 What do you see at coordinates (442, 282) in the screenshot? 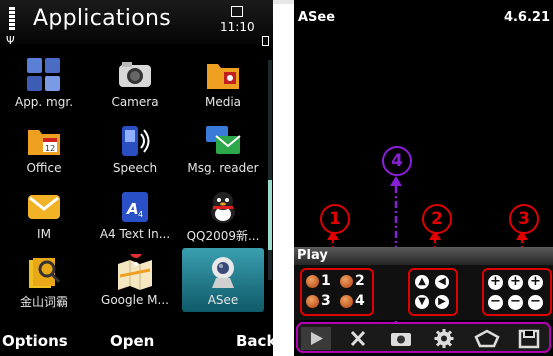
I see `pan-left-button: ◀` at bounding box center [442, 282].